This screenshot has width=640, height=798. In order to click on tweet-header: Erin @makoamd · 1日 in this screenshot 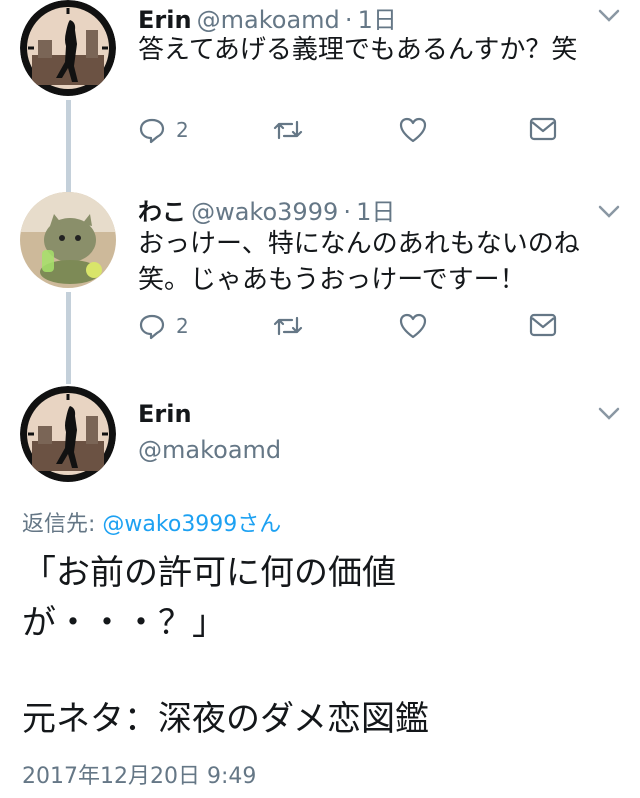, I will do `click(267, 17)`.